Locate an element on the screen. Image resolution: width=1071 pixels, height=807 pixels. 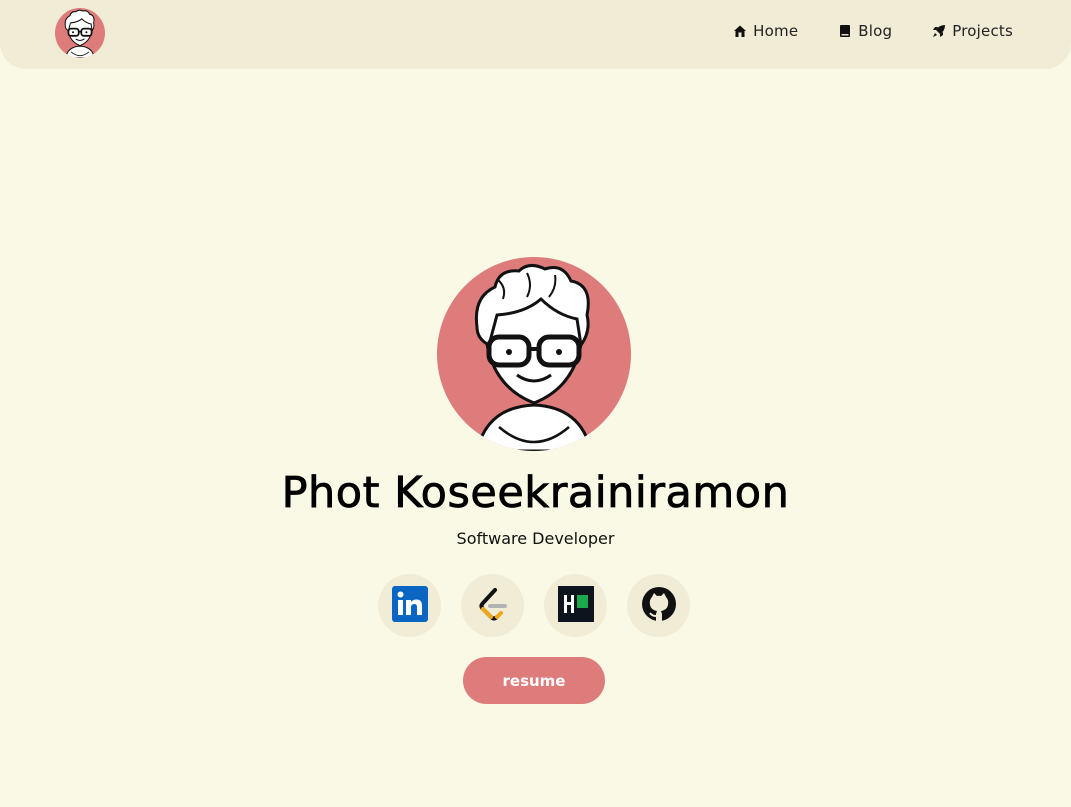
profile-avatar is located at coordinates (534, 354).